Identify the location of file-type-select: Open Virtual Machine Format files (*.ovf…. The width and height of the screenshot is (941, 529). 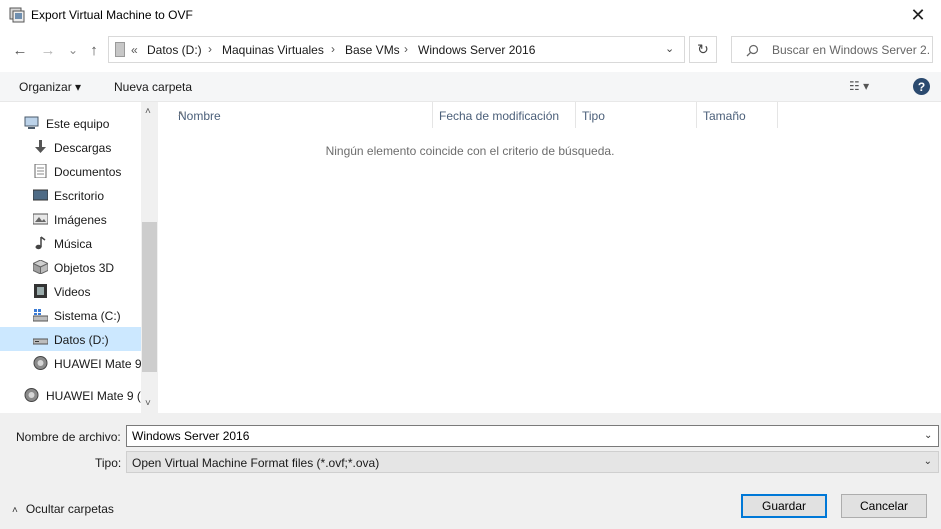
(532, 462).